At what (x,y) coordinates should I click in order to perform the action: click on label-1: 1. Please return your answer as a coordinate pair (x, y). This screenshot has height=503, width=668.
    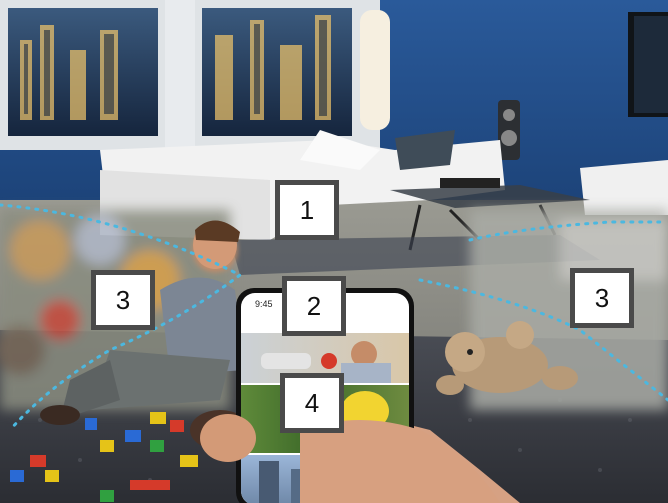
    Looking at the image, I should click on (307, 210).